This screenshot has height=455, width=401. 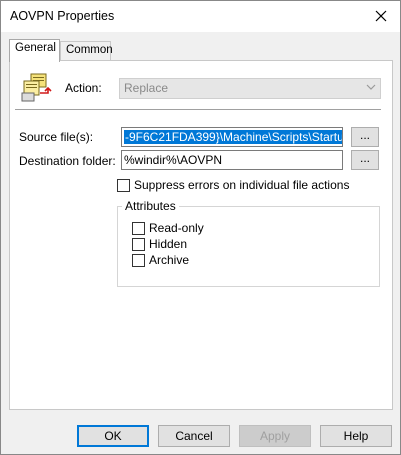 I want to click on suppress-errors-box, so click(x=123, y=185).